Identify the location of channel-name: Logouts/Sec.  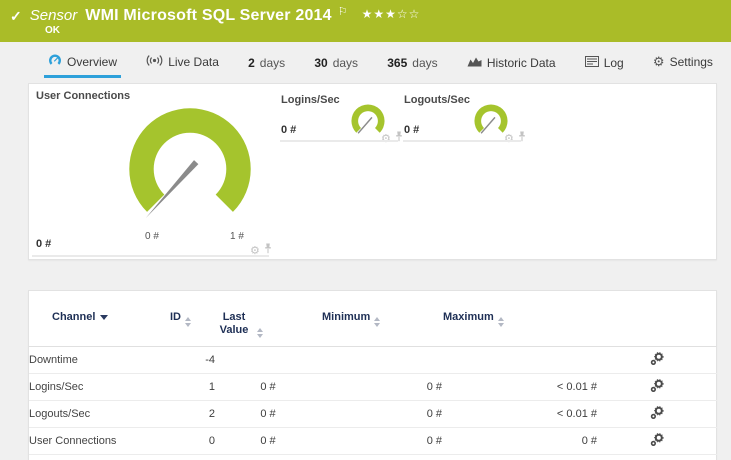
(60, 414).